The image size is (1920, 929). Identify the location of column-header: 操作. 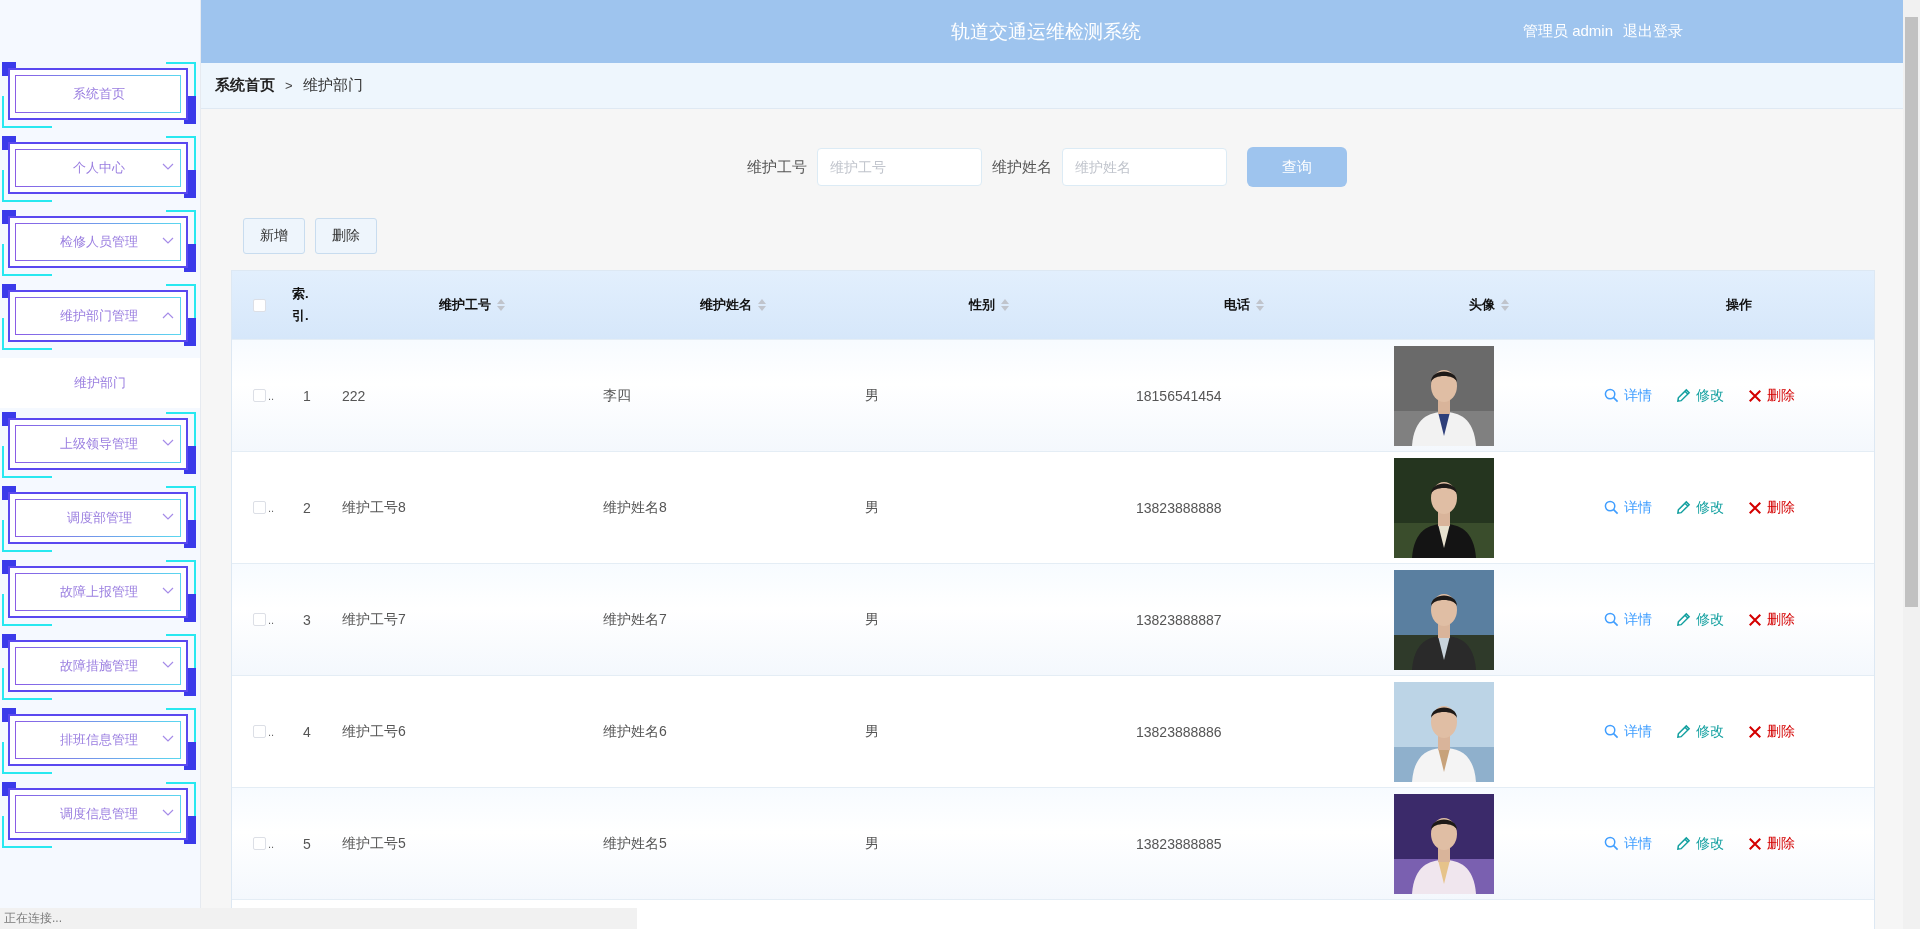
(1739, 305).